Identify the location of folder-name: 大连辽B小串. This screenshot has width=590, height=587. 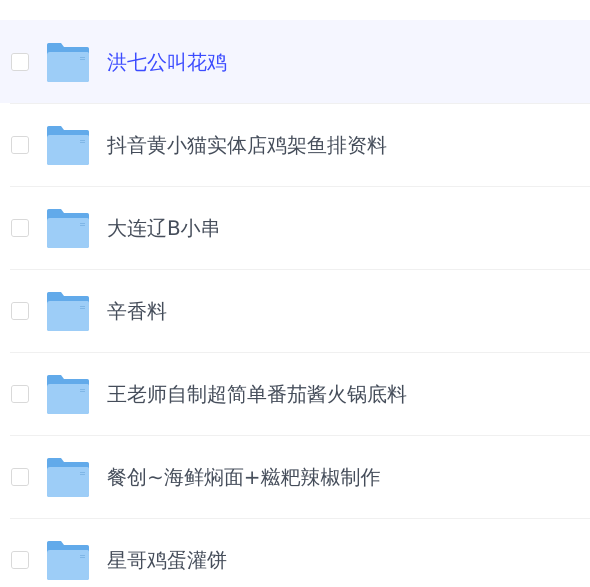
(164, 228).